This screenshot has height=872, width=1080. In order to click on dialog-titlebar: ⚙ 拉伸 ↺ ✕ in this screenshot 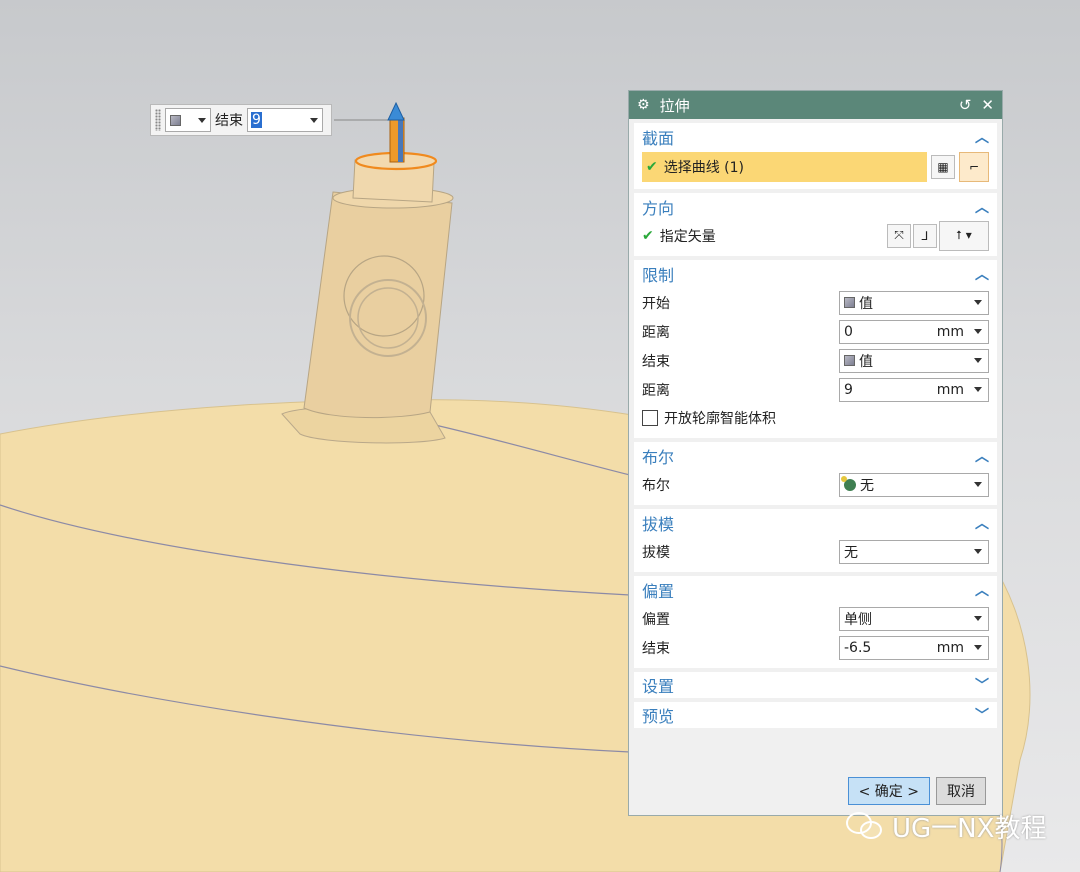, I will do `click(815, 105)`.